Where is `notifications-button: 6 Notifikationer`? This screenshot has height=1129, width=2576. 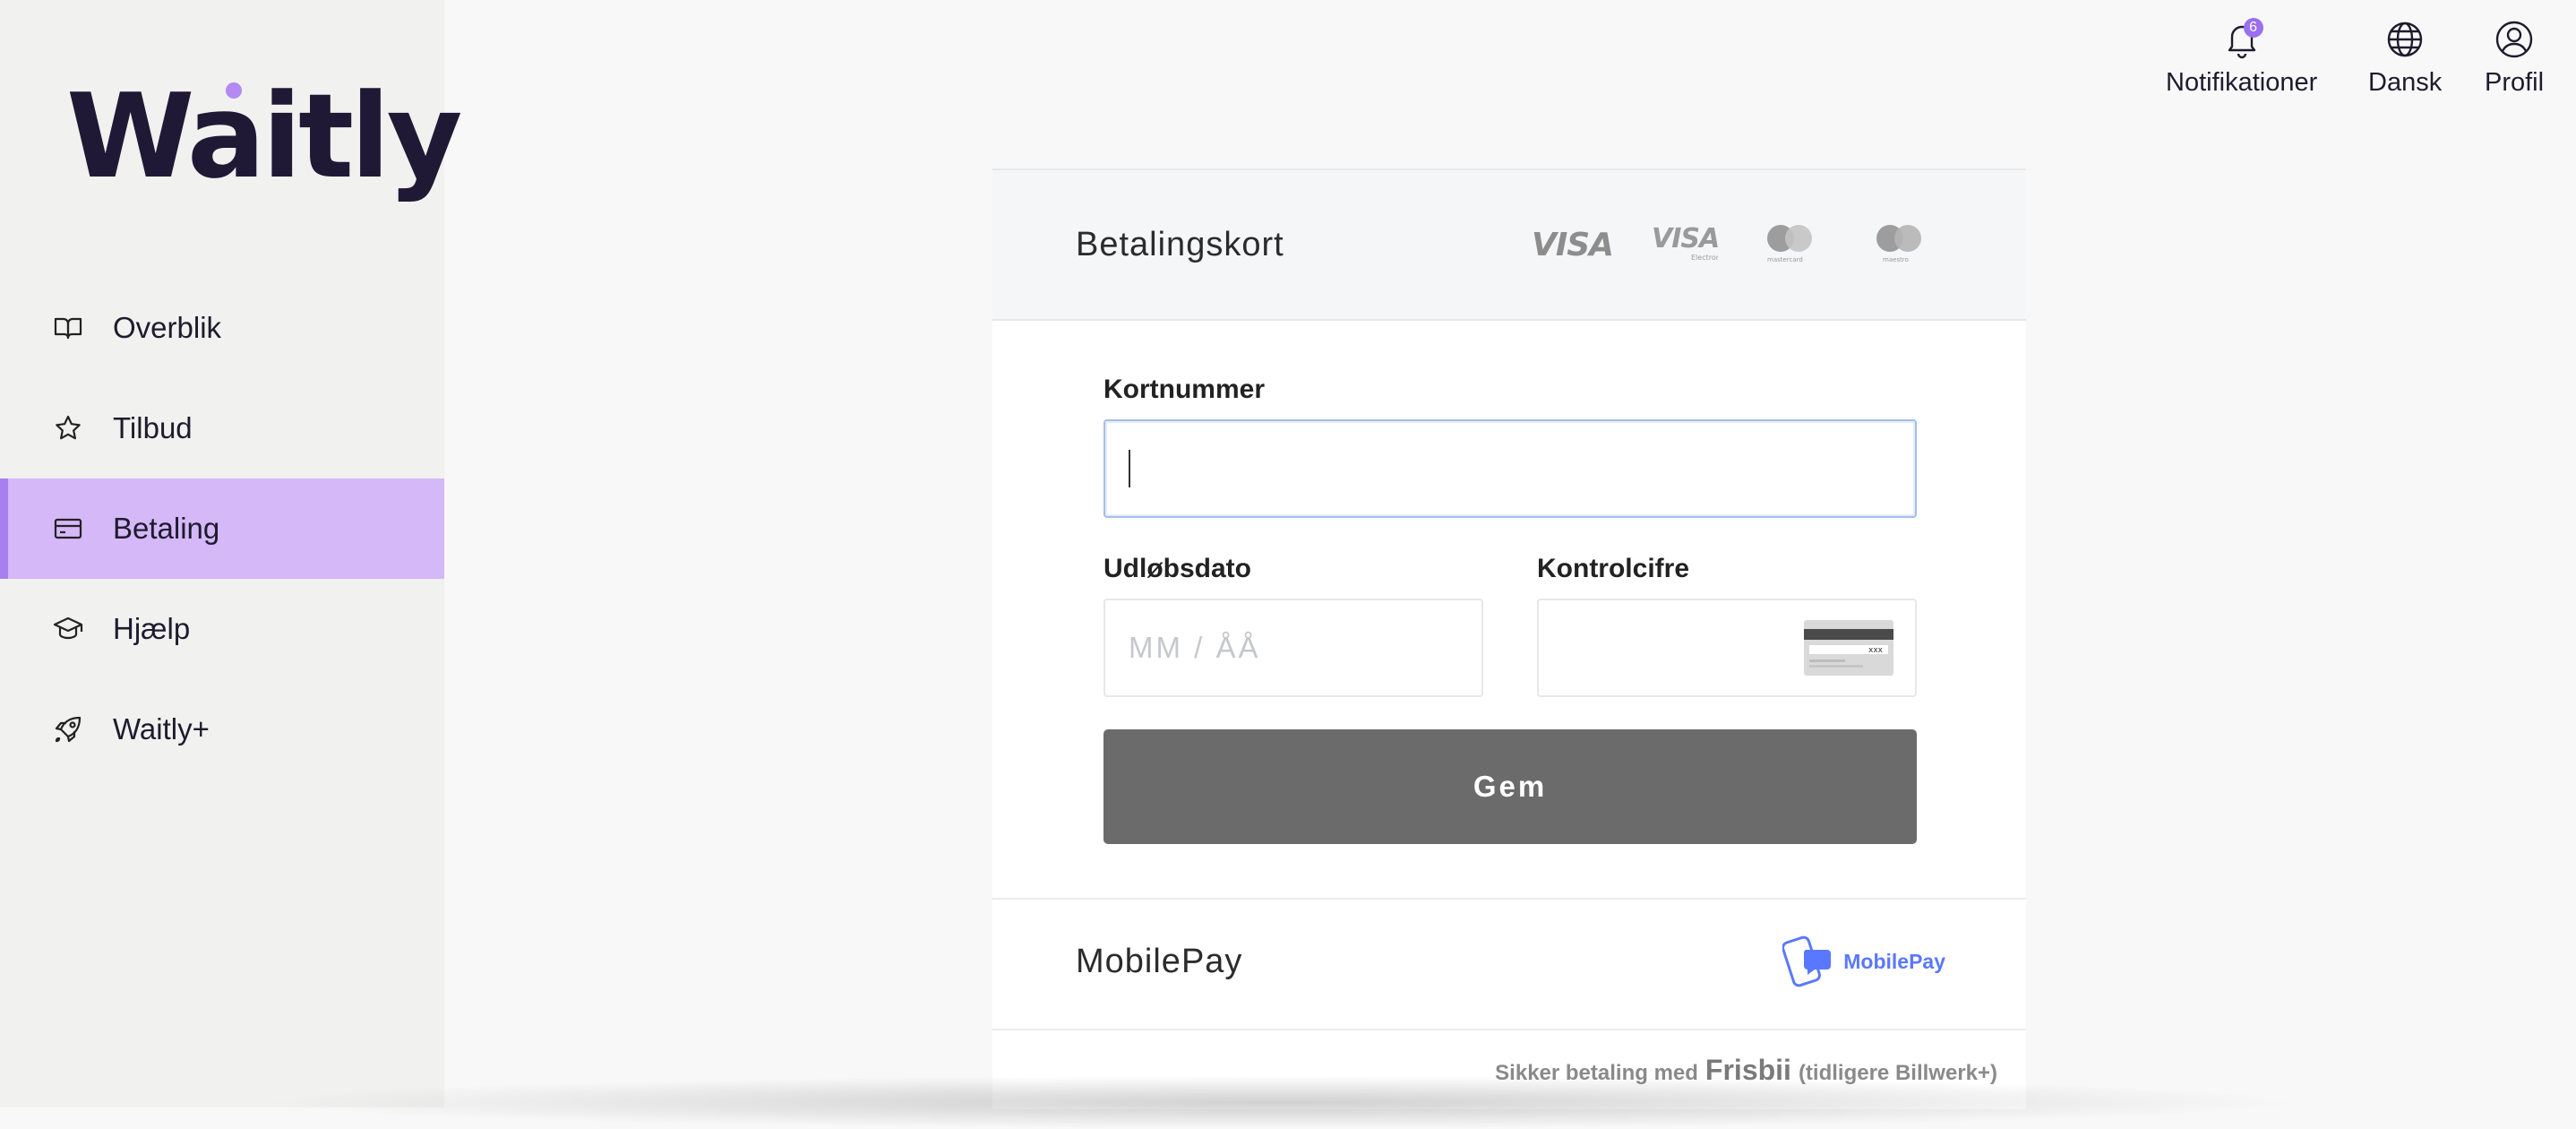 notifications-button: 6 Notifikationer is located at coordinates (2242, 58).